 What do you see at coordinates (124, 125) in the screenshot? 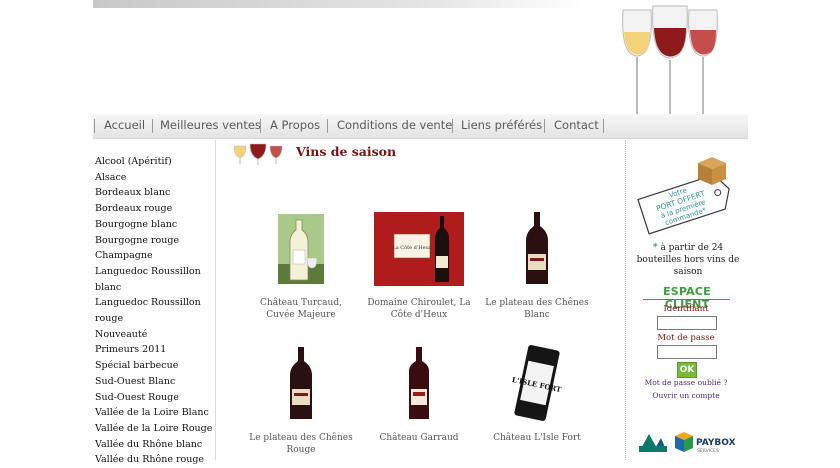
I see `nav-accueil: Accueil` at bounding box center [124, 125].